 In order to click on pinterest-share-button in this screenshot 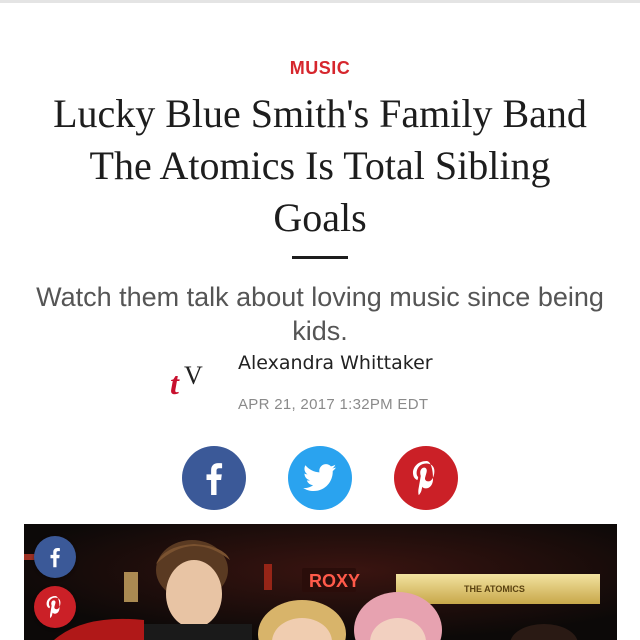, I will do `click(426, 478)`.